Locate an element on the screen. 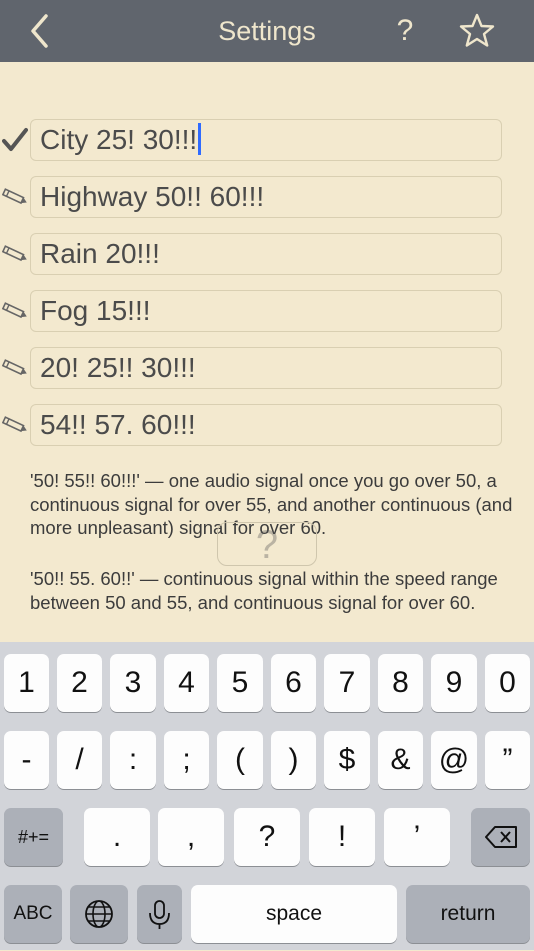 Image resolution: width=534 pixels, height=951 pixels. key-close-paren: ) is located at coordinates (293, 760).